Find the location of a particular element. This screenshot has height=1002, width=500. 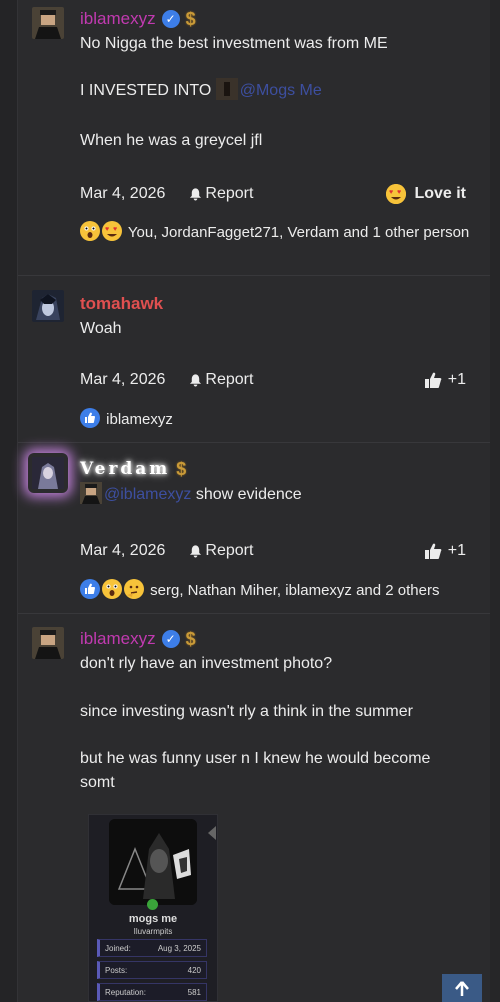

profile-card-row: Reputation: 581 is located at coordinates (152, 992).